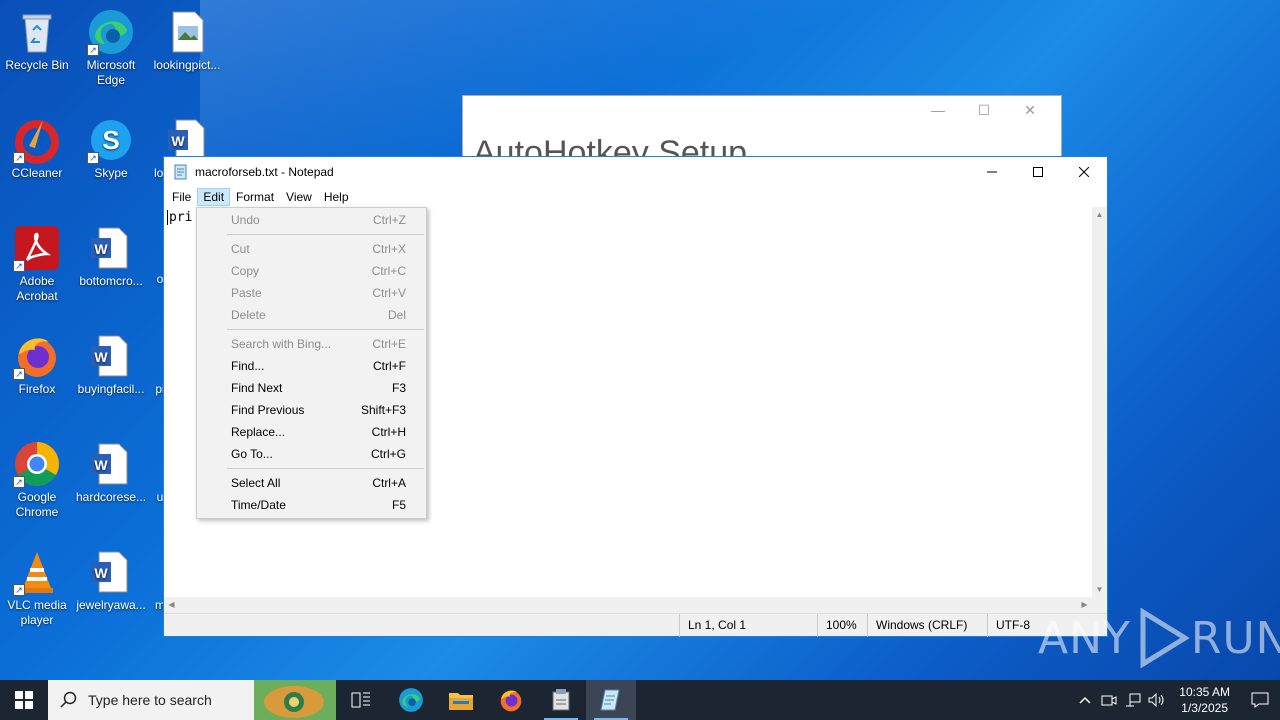  What do you see at coordinates (325, 234) in the screenshot?
I see `menu-separator` at bounding box center [325, 234].